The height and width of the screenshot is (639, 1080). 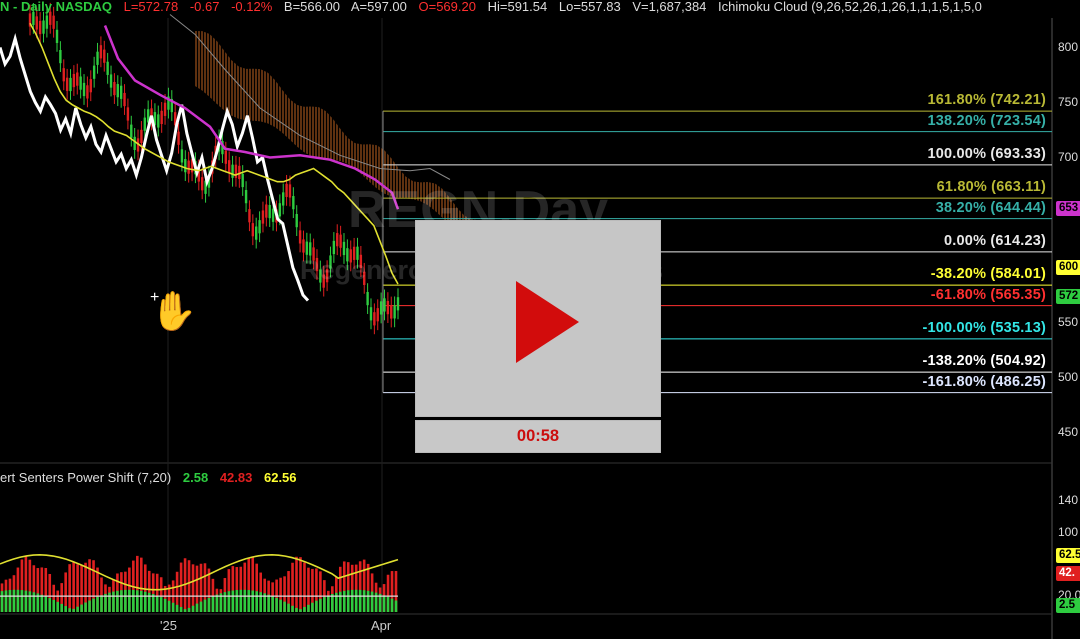 What do you see at coordinates (538, 318) in the screenshot?
I see `video-play-button` at bounding box center [538, 318].